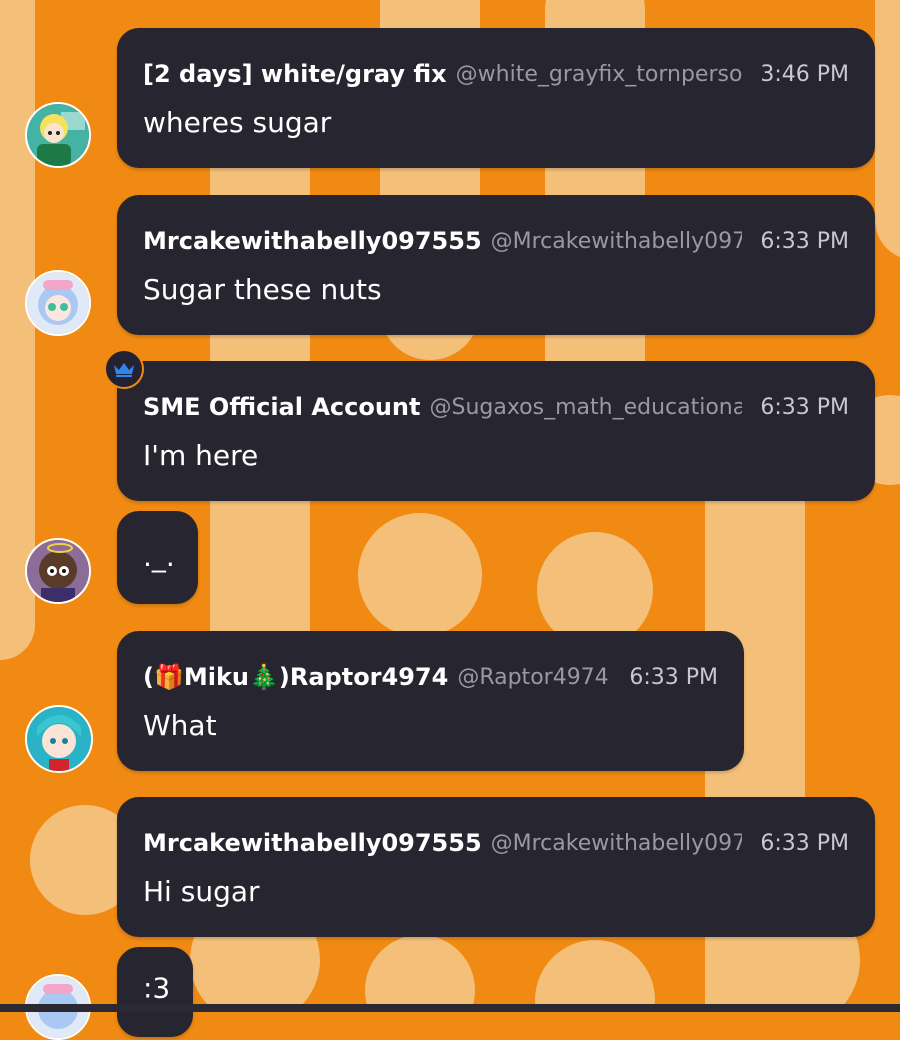 The height and width of the screenshot is (1040, 900). What do you see at coordinates (281, 407) in the screenshot?
I see `sender-name: SME Official Account` at bounding box center [281, 407].